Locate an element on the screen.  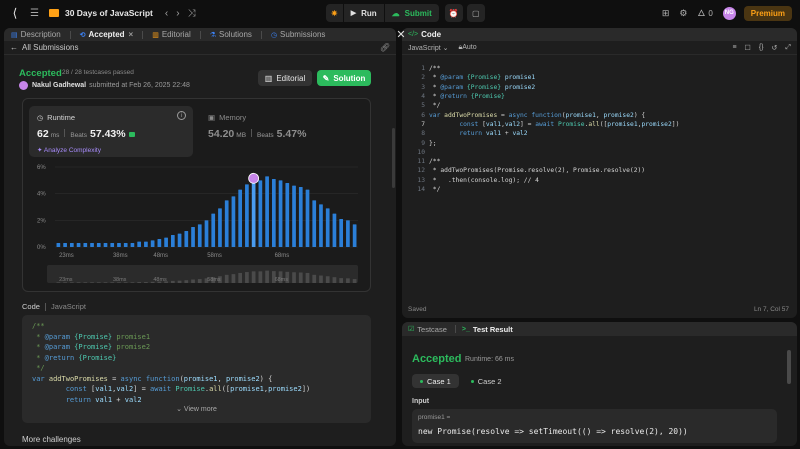
all-submissions-link: All Submissions is located at coordinates (50, 47).